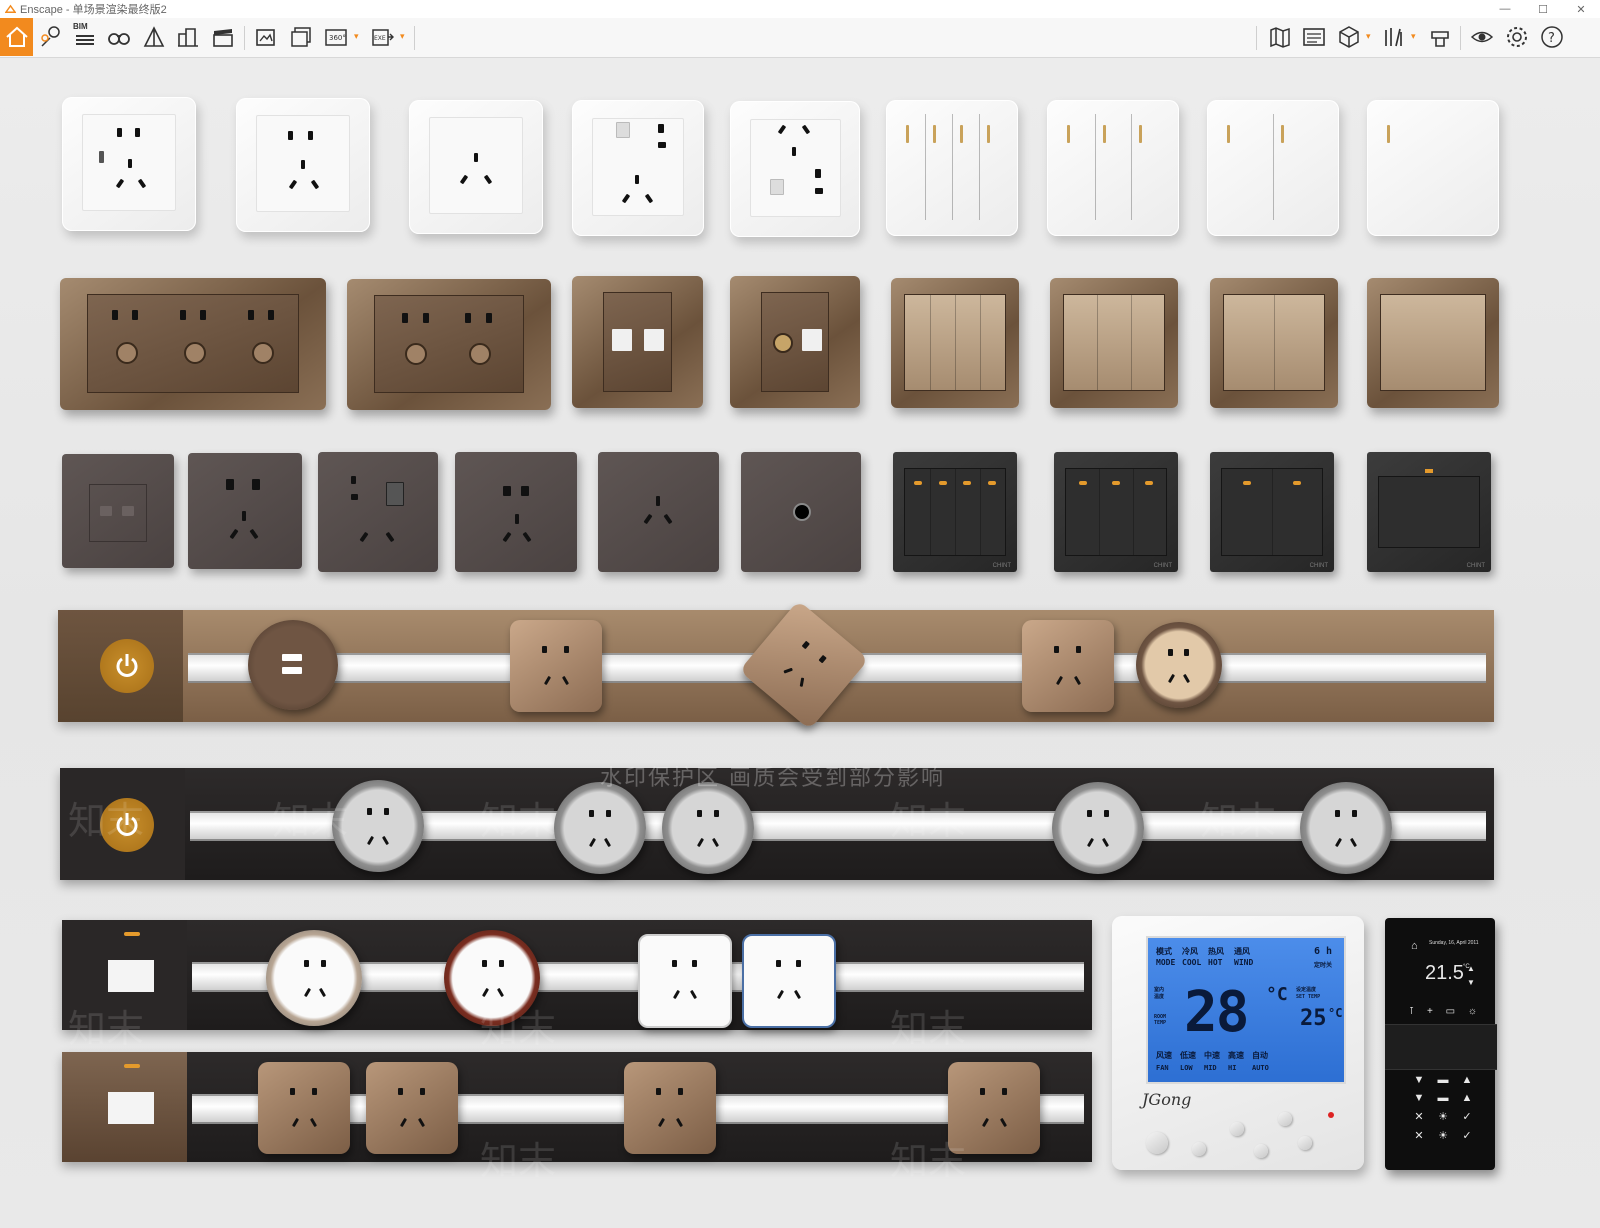  I want to click on set-temp-label: 设定温度, so click(1306, 990).